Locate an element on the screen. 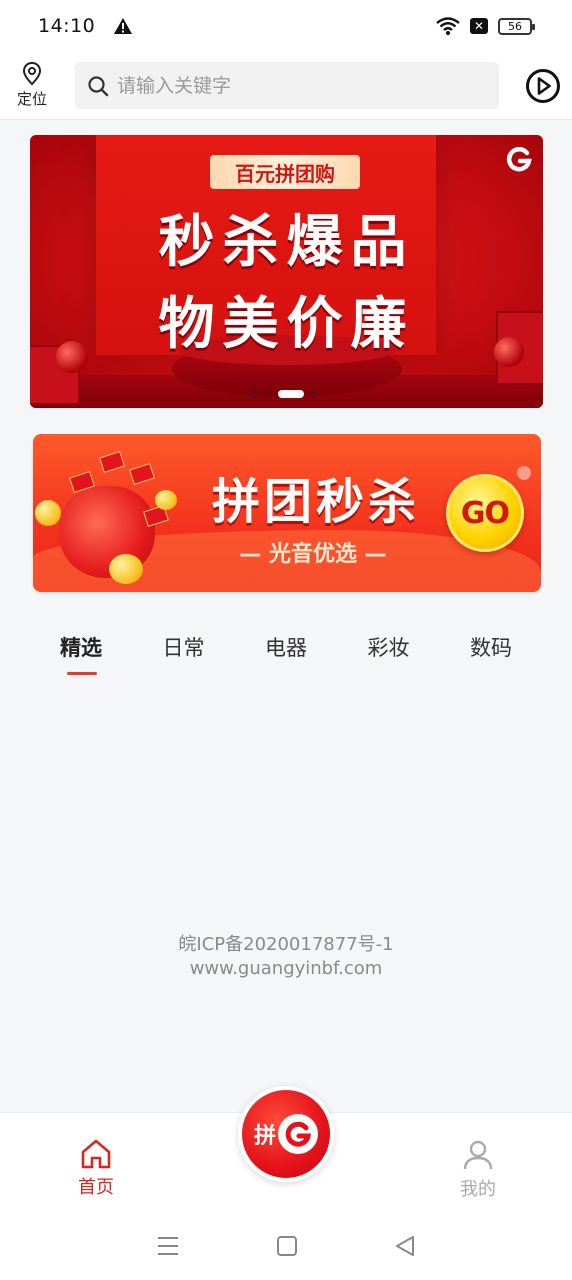  tab-appliances: 电器 is located at coordinates (286, 652).